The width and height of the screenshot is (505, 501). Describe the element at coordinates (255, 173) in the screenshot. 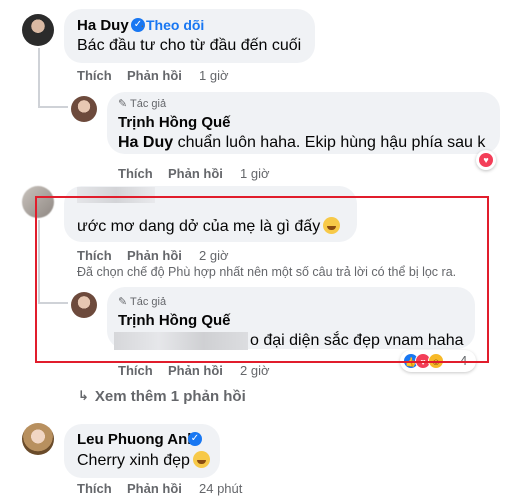

I see `reply-time: 1 giờ` at that location.